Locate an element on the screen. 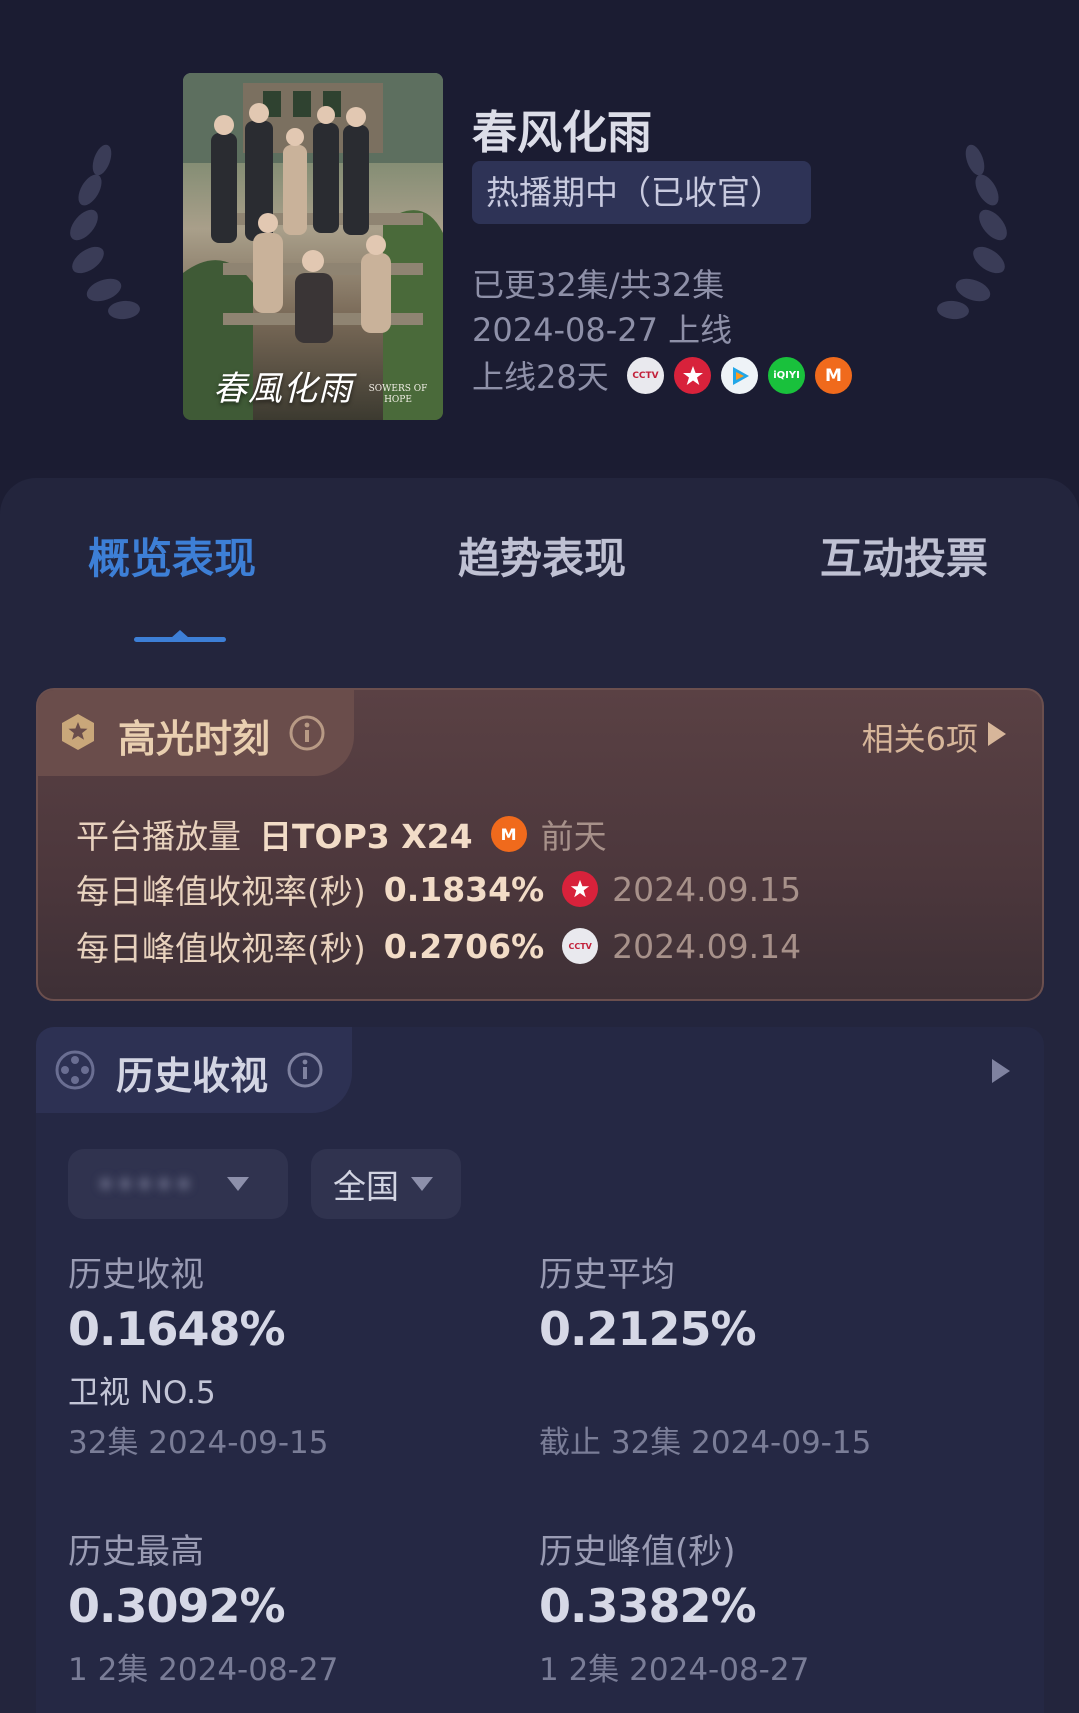 The height and width of the screenshot is (1713, 1079). tencent-video-icon is located at coordinates (739, 375).